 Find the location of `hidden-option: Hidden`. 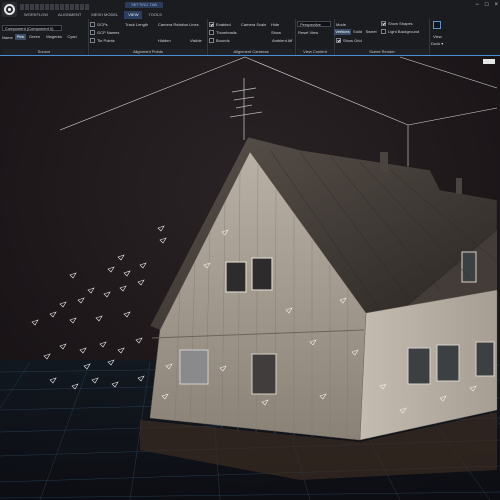

hidden-option: Hidden is located at coordinates (164, 40).